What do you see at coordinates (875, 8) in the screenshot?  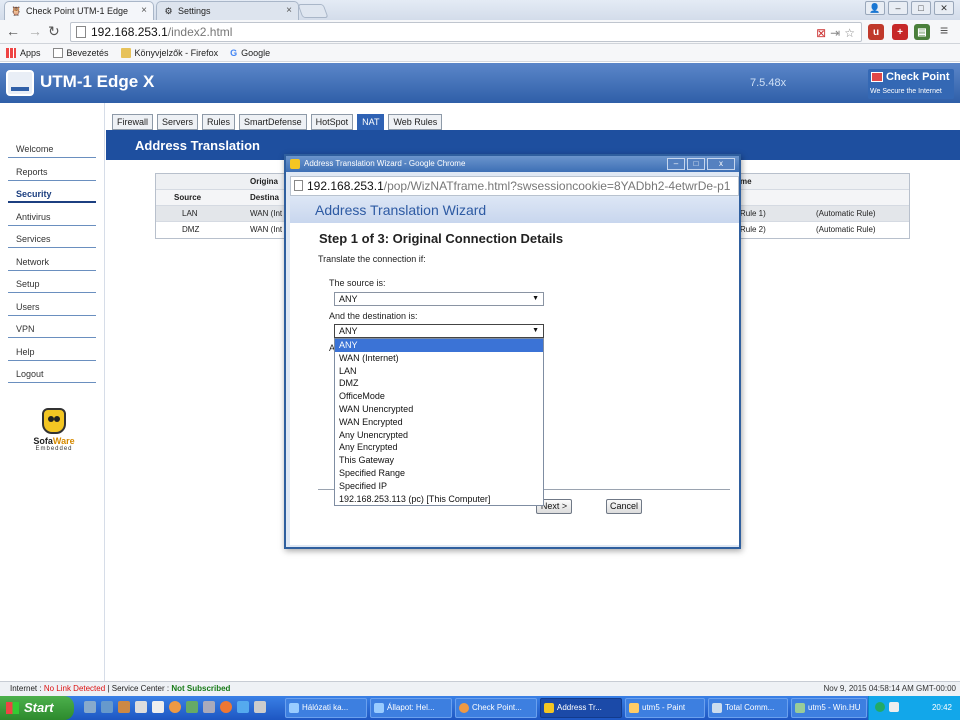 I see `user-icon: 👤` at bounding box center [875, 8].